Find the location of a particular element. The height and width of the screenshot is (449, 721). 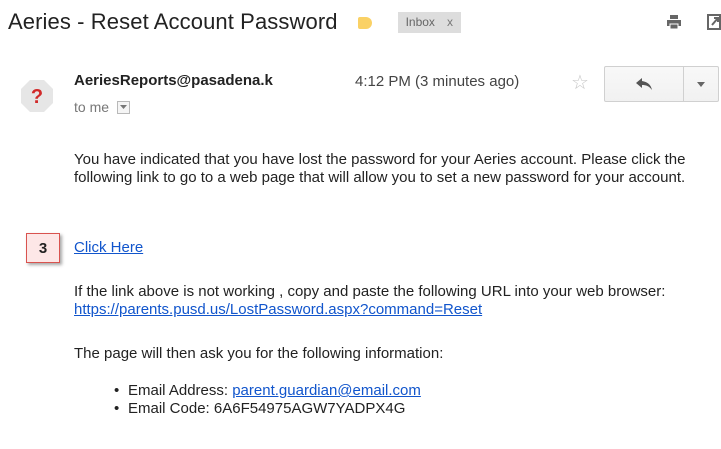

recipient-label: to me is located at coordinates (92, 107).